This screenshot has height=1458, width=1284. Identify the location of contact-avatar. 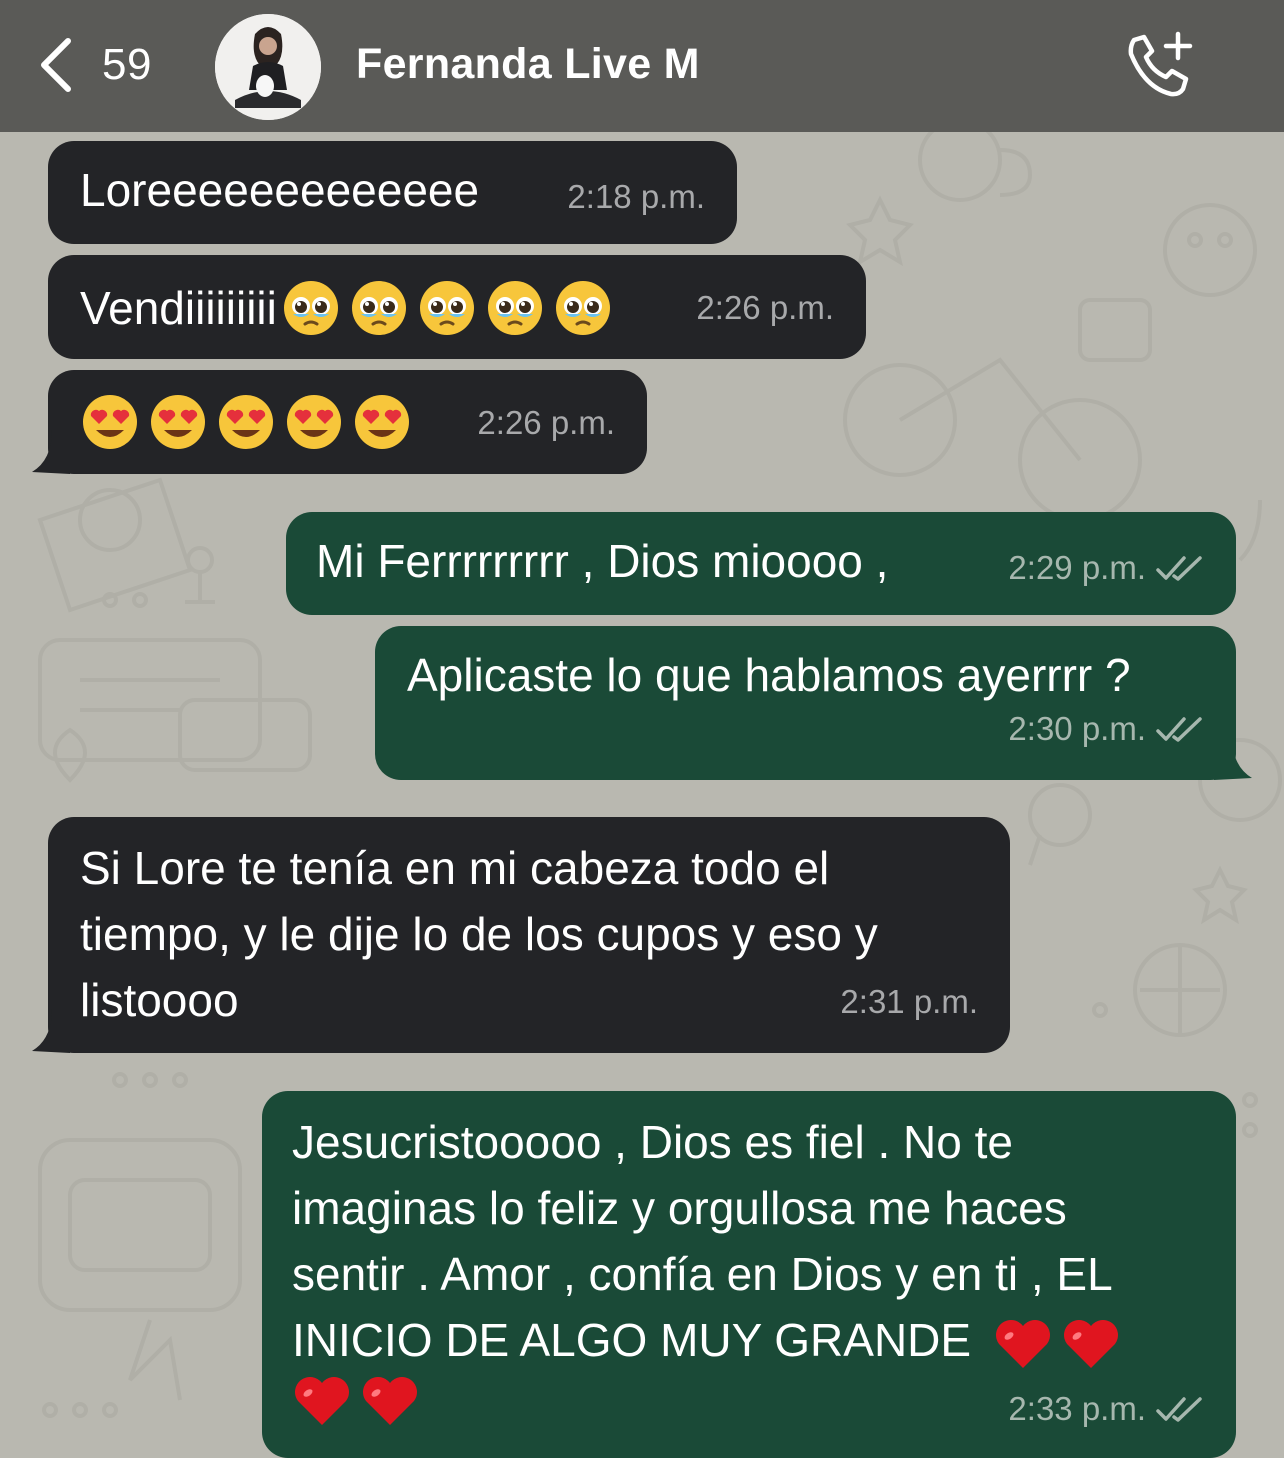
(268, 67).